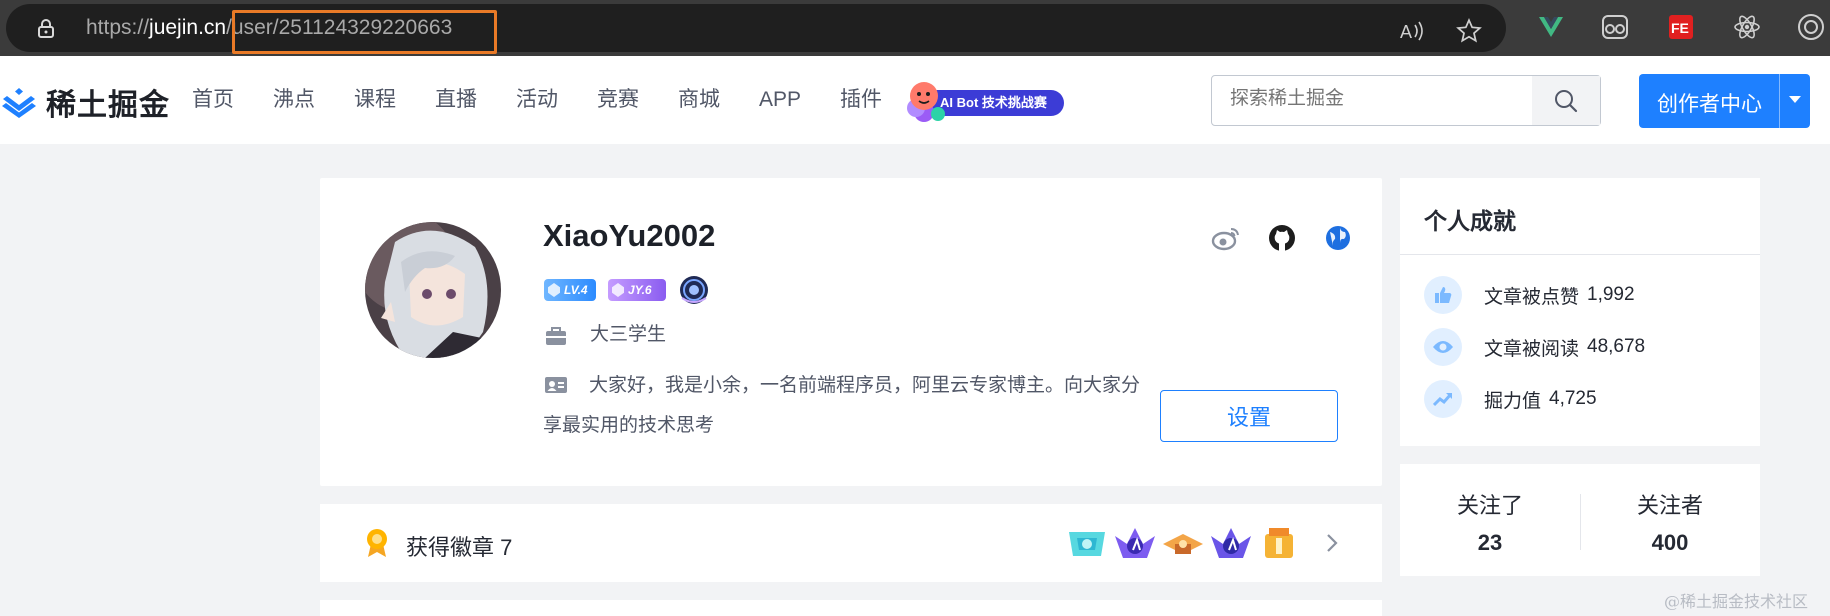  I want to click on nav-app: APP, so click(780, 100).